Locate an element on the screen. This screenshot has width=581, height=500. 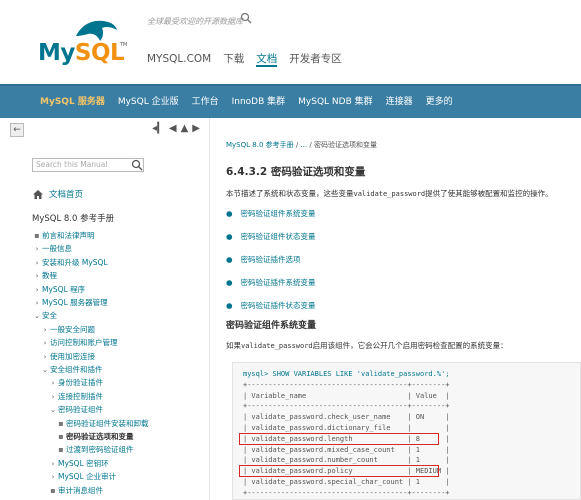
toc-item-label: MySQL 服务器管理 is located at coordinates (75, 303).